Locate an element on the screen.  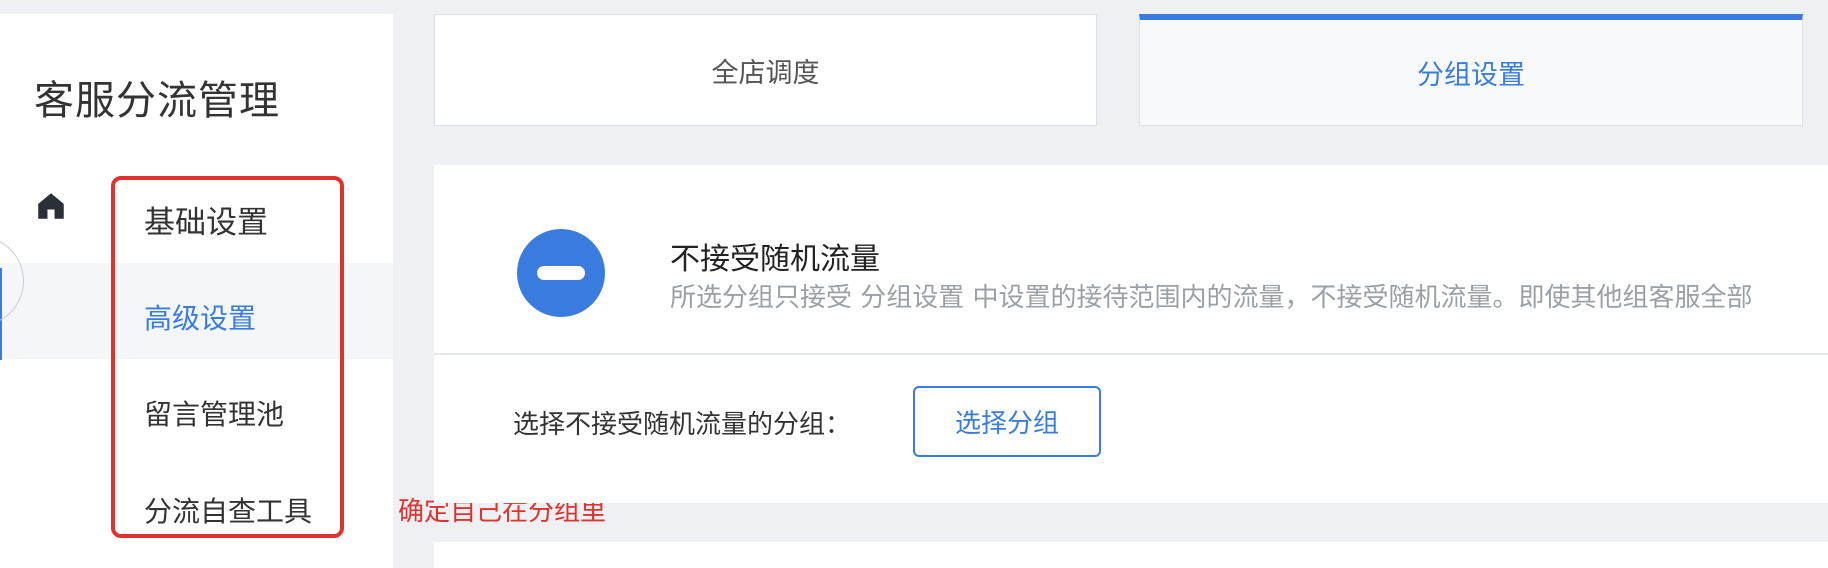
tab-group-settings: 分组设置 is located at coordinates (1471, 70).